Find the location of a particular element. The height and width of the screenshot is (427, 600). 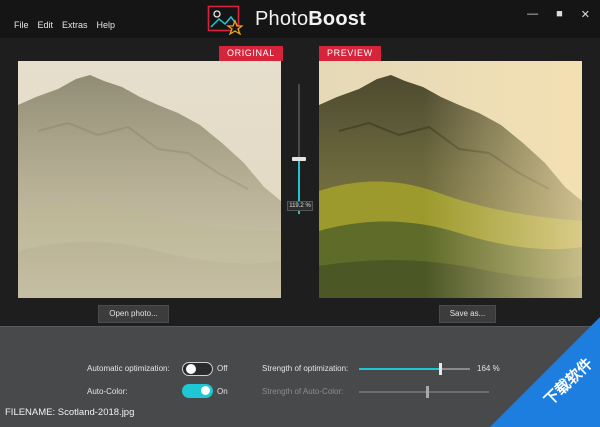

strength-optimization-slider is located at coordinates (414, 369).